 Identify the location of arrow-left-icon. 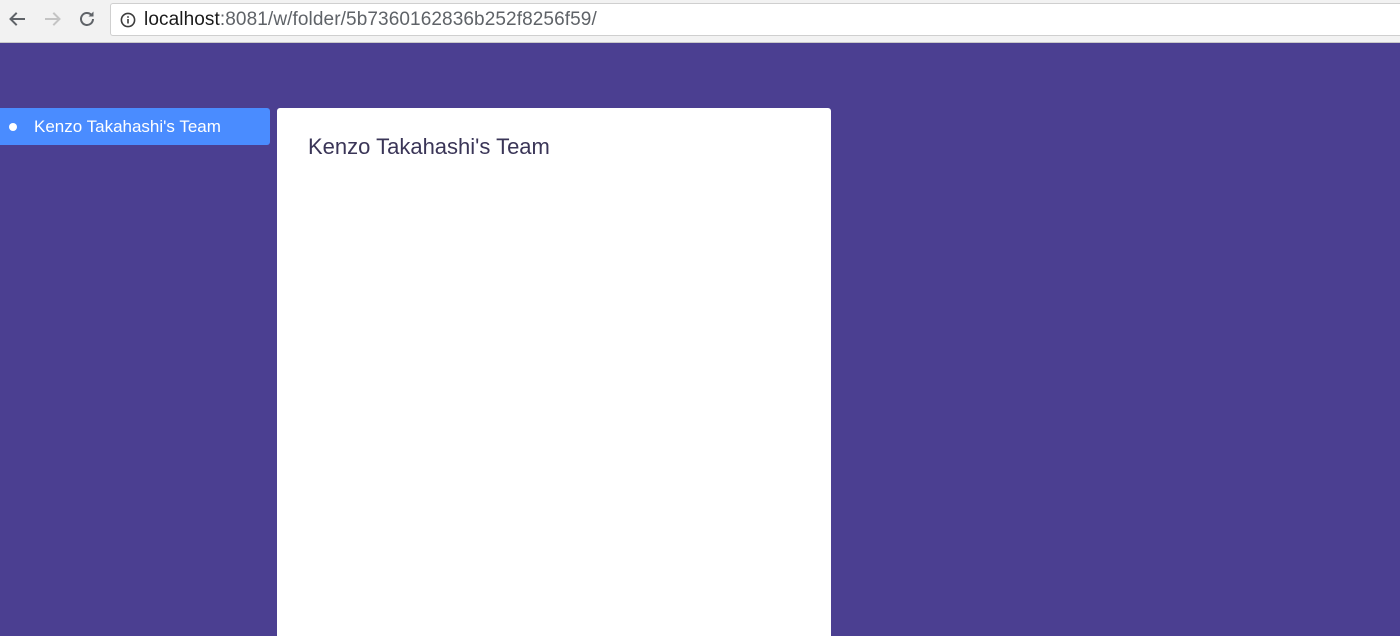
(17, 19).